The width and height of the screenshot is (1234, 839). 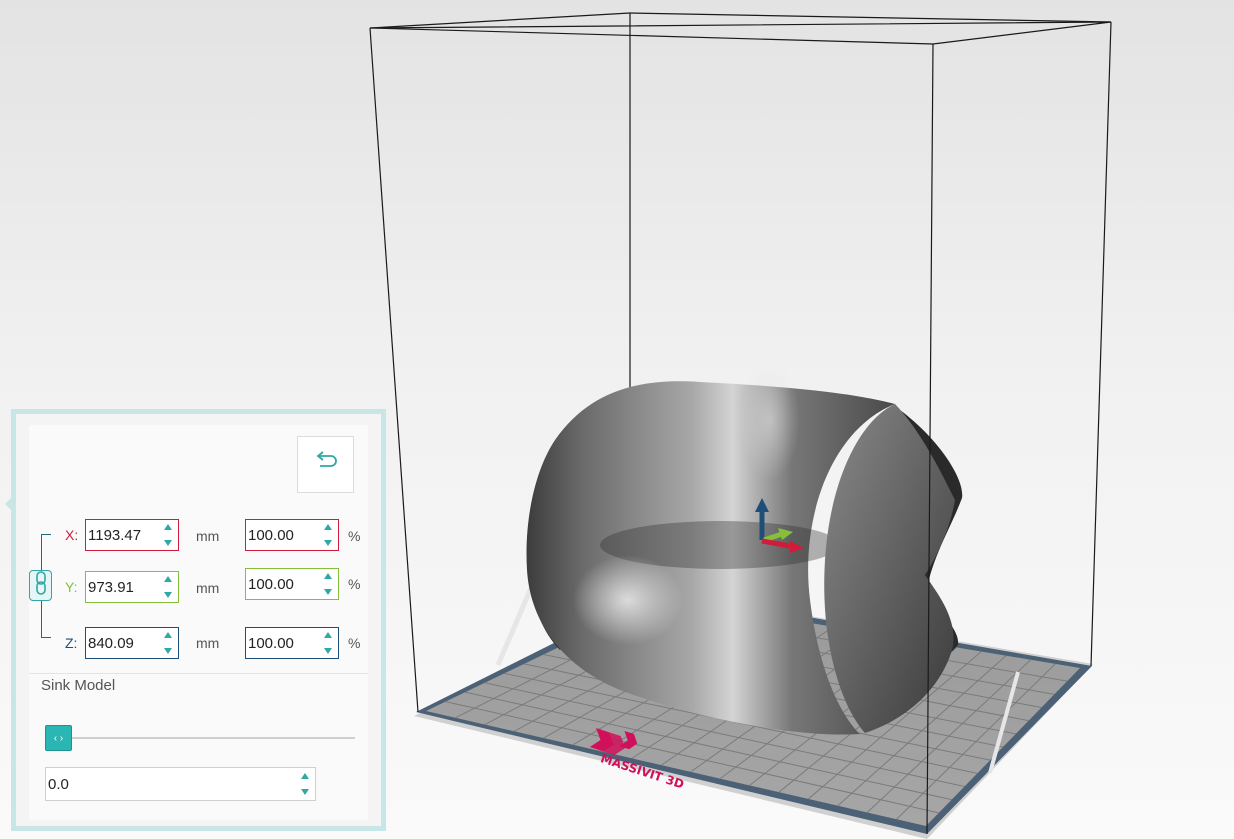 I want to click on z-axis-label: Z:, so click(x=71, y=643).